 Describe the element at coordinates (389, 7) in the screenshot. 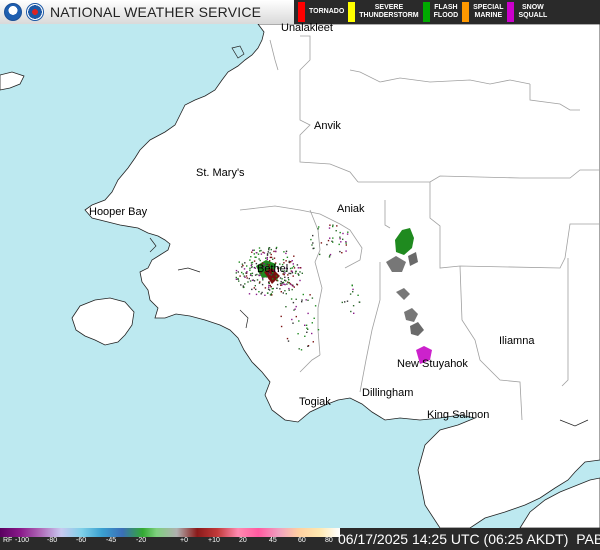

I see `legend-label: SEVERE` at that location.